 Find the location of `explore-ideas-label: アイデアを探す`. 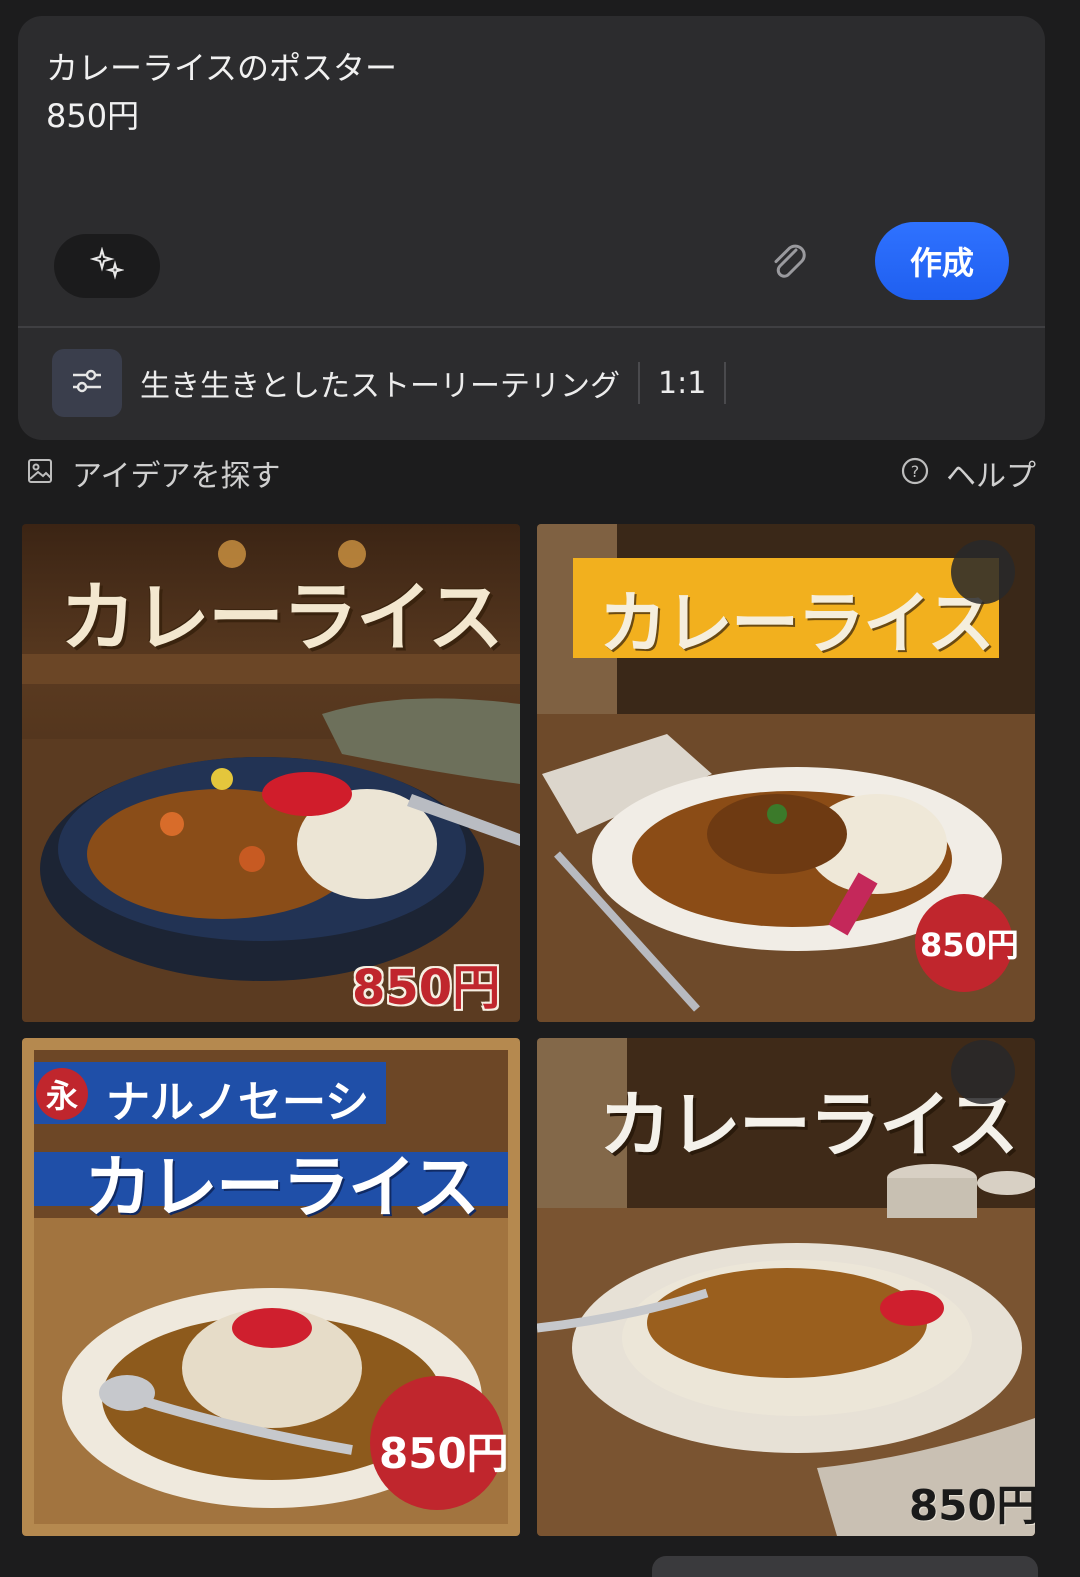

explore-ideas-label: アイデアを探す is located at coordinates (176, 476).